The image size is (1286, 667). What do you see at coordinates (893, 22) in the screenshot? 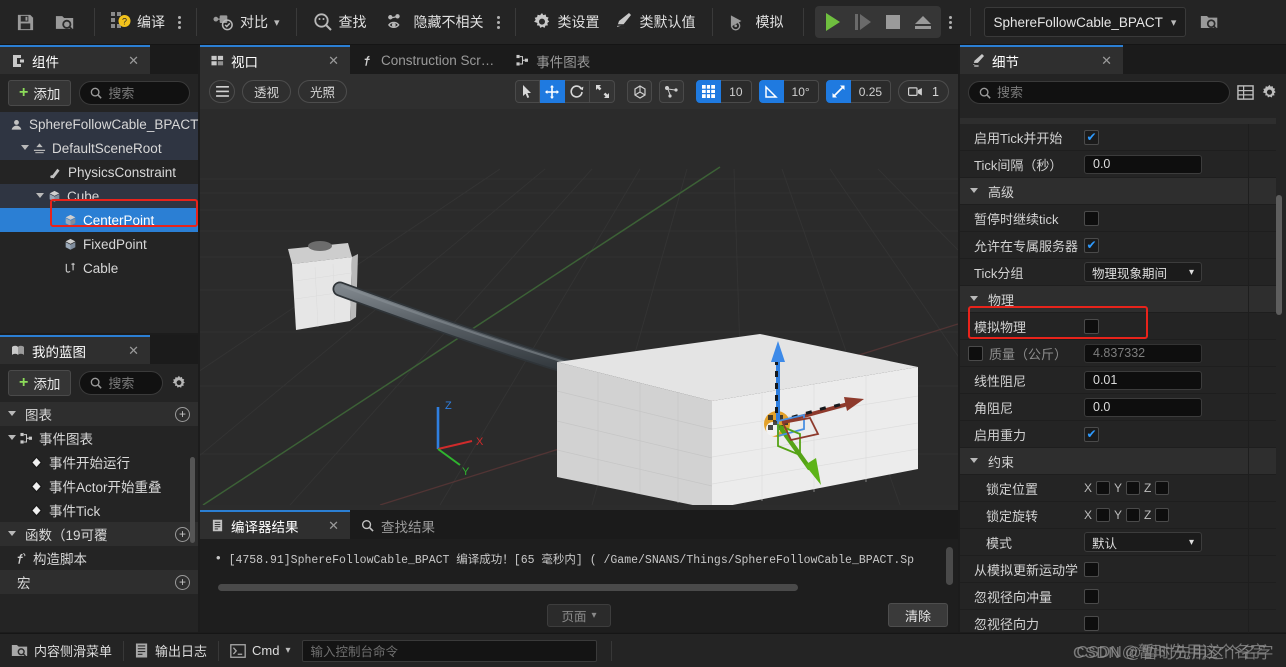
I see `stop-button` at bounding box center [893, 22].